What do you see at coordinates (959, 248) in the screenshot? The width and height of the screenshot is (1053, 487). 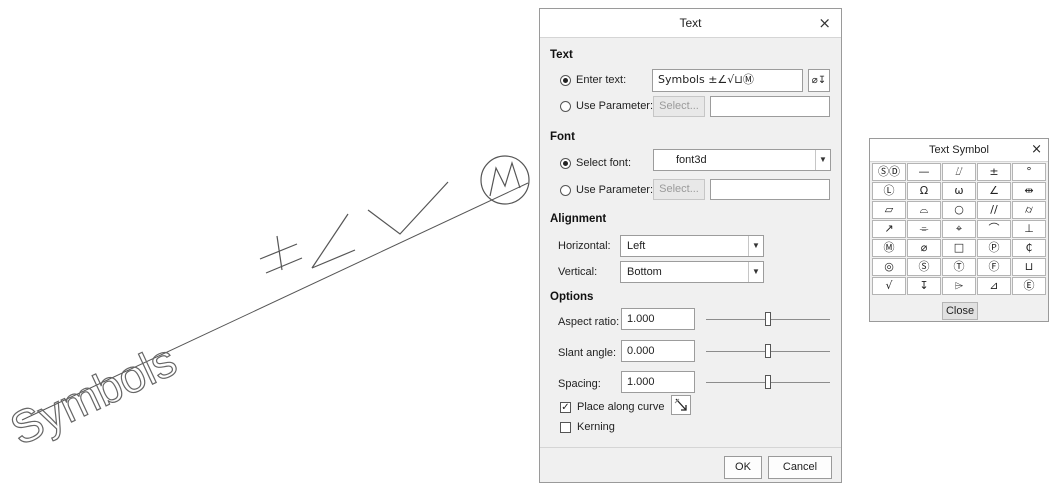 I see `symbol-cell: □` at bounding box center [959, 248].